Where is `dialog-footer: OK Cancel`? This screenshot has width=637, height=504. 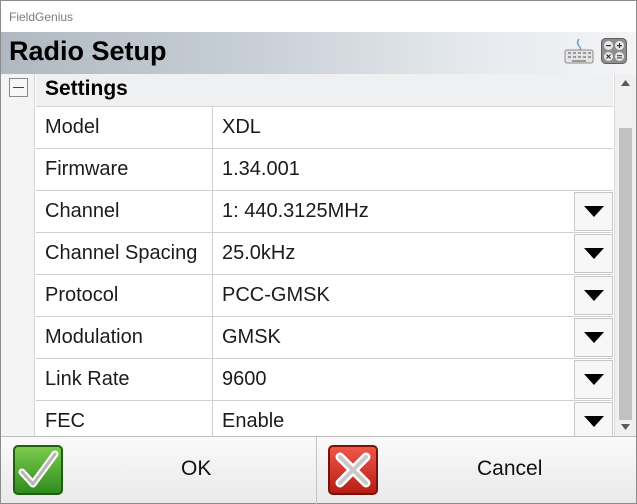 dialog-footer: OK Cancel is located at coordinates (318, 470).